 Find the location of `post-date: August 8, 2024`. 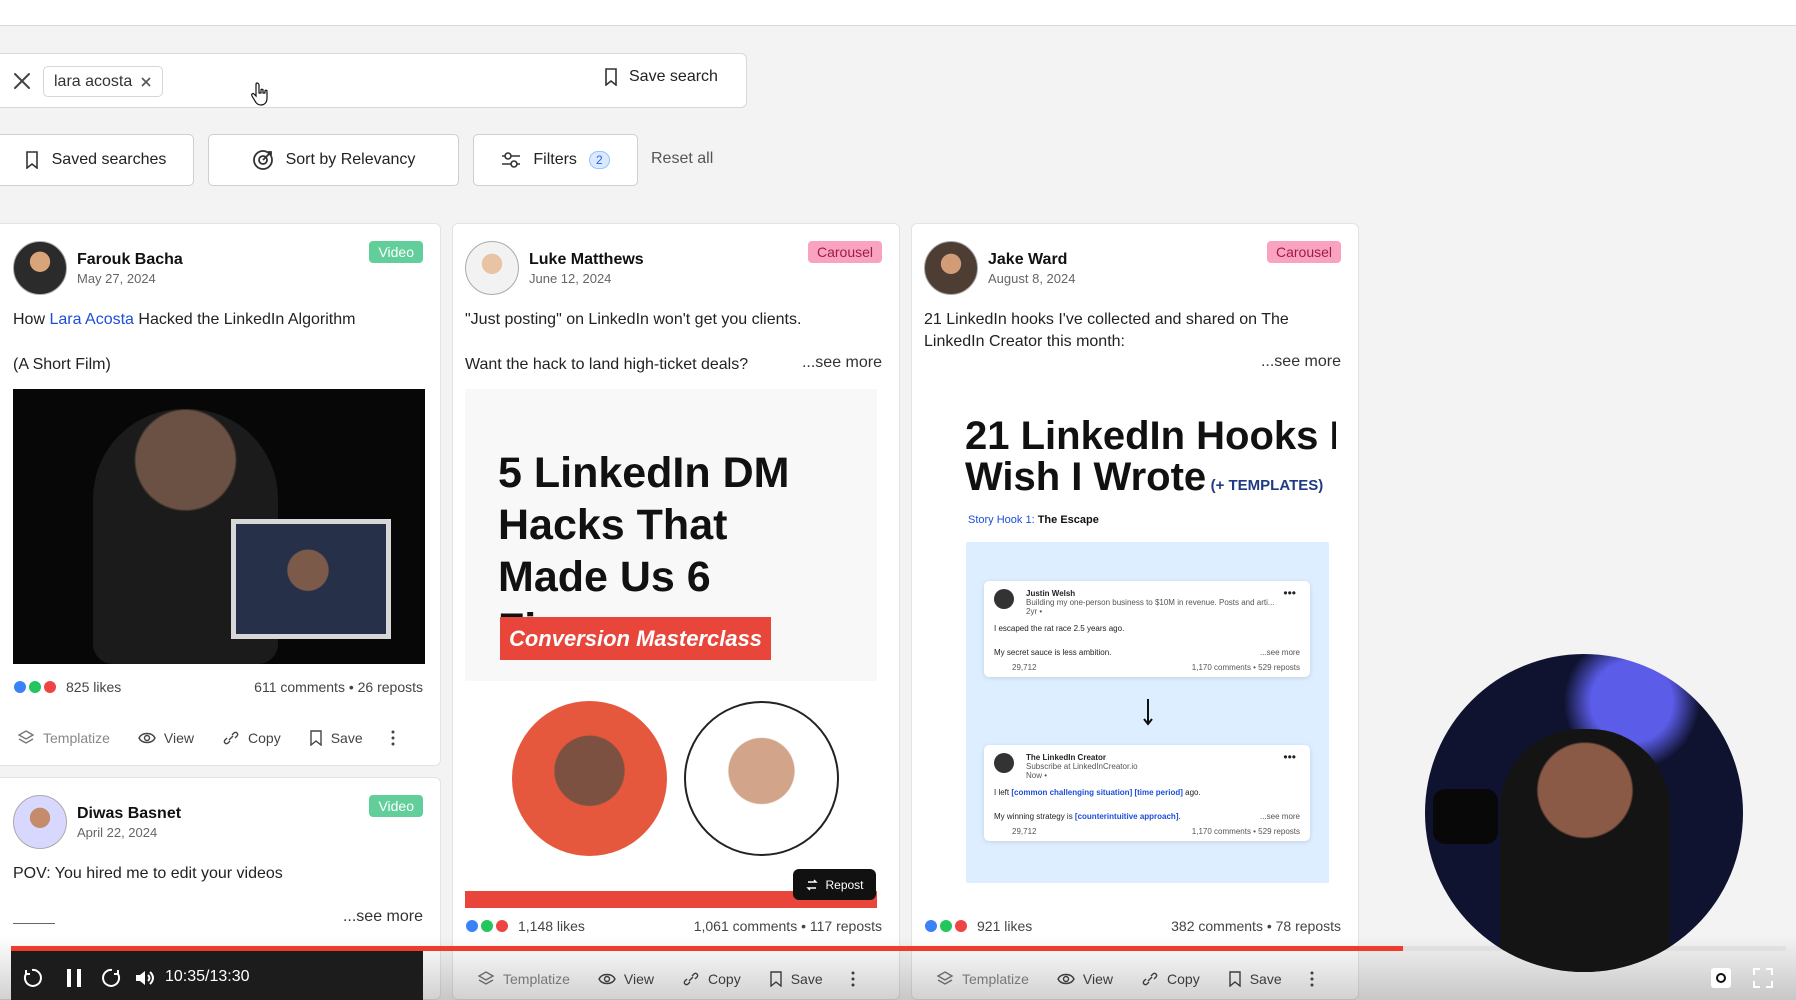

post-date: August 8, 2024 is located at coordinates (1032, 278).